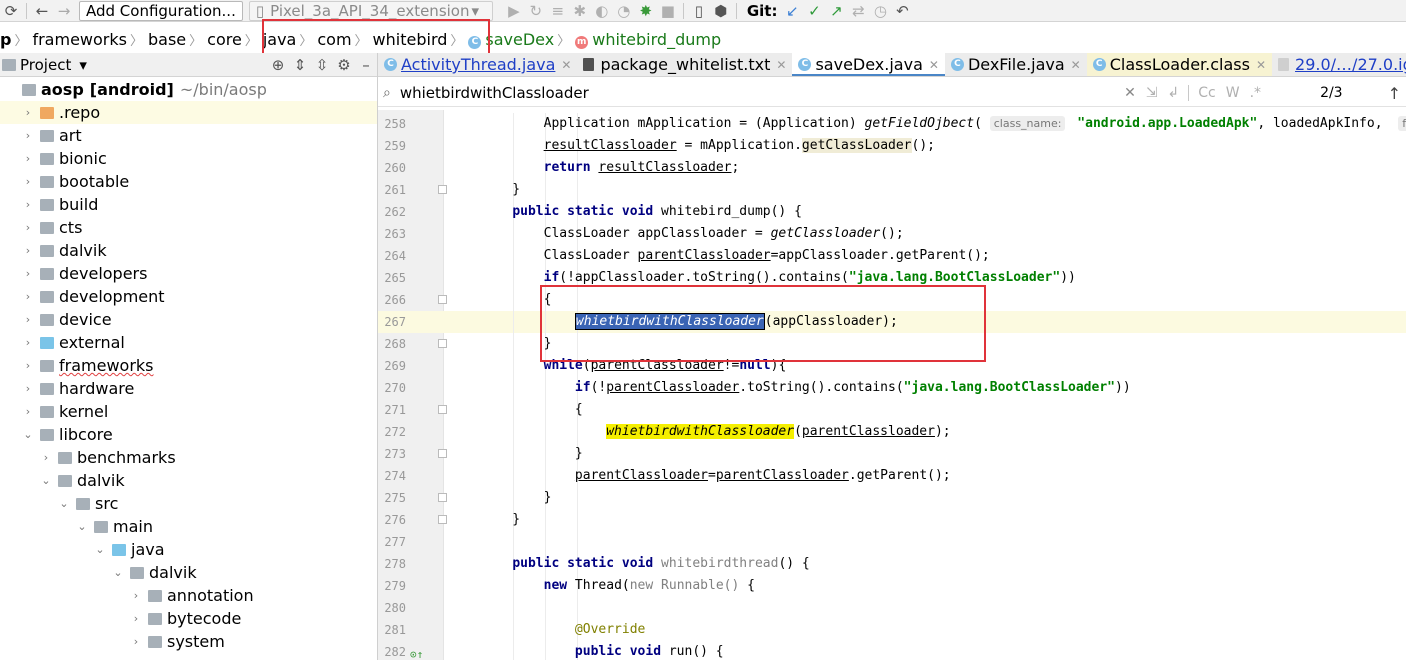 This screenshot has width=1406, height=660. What do you see at coordinates (1179, 64) in the screenshot?
I see `editor-tab: C ClassLoader.class ✕` at bounding box center [1179, 64].